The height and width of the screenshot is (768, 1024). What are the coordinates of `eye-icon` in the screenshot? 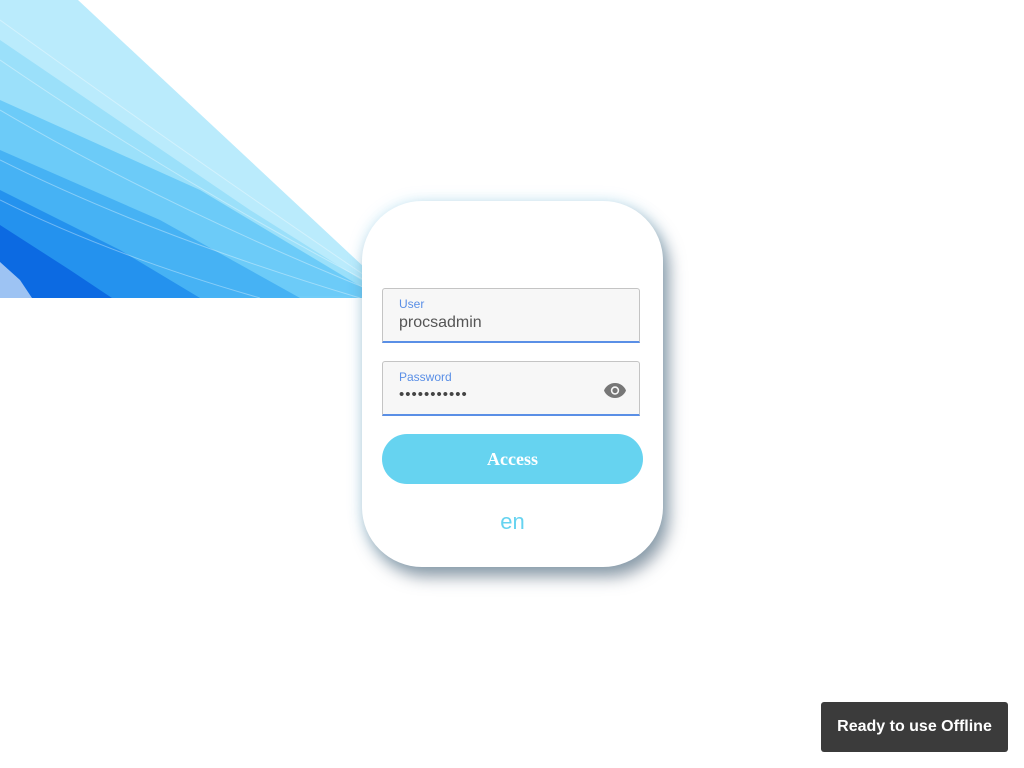 It's located at (615, 390).